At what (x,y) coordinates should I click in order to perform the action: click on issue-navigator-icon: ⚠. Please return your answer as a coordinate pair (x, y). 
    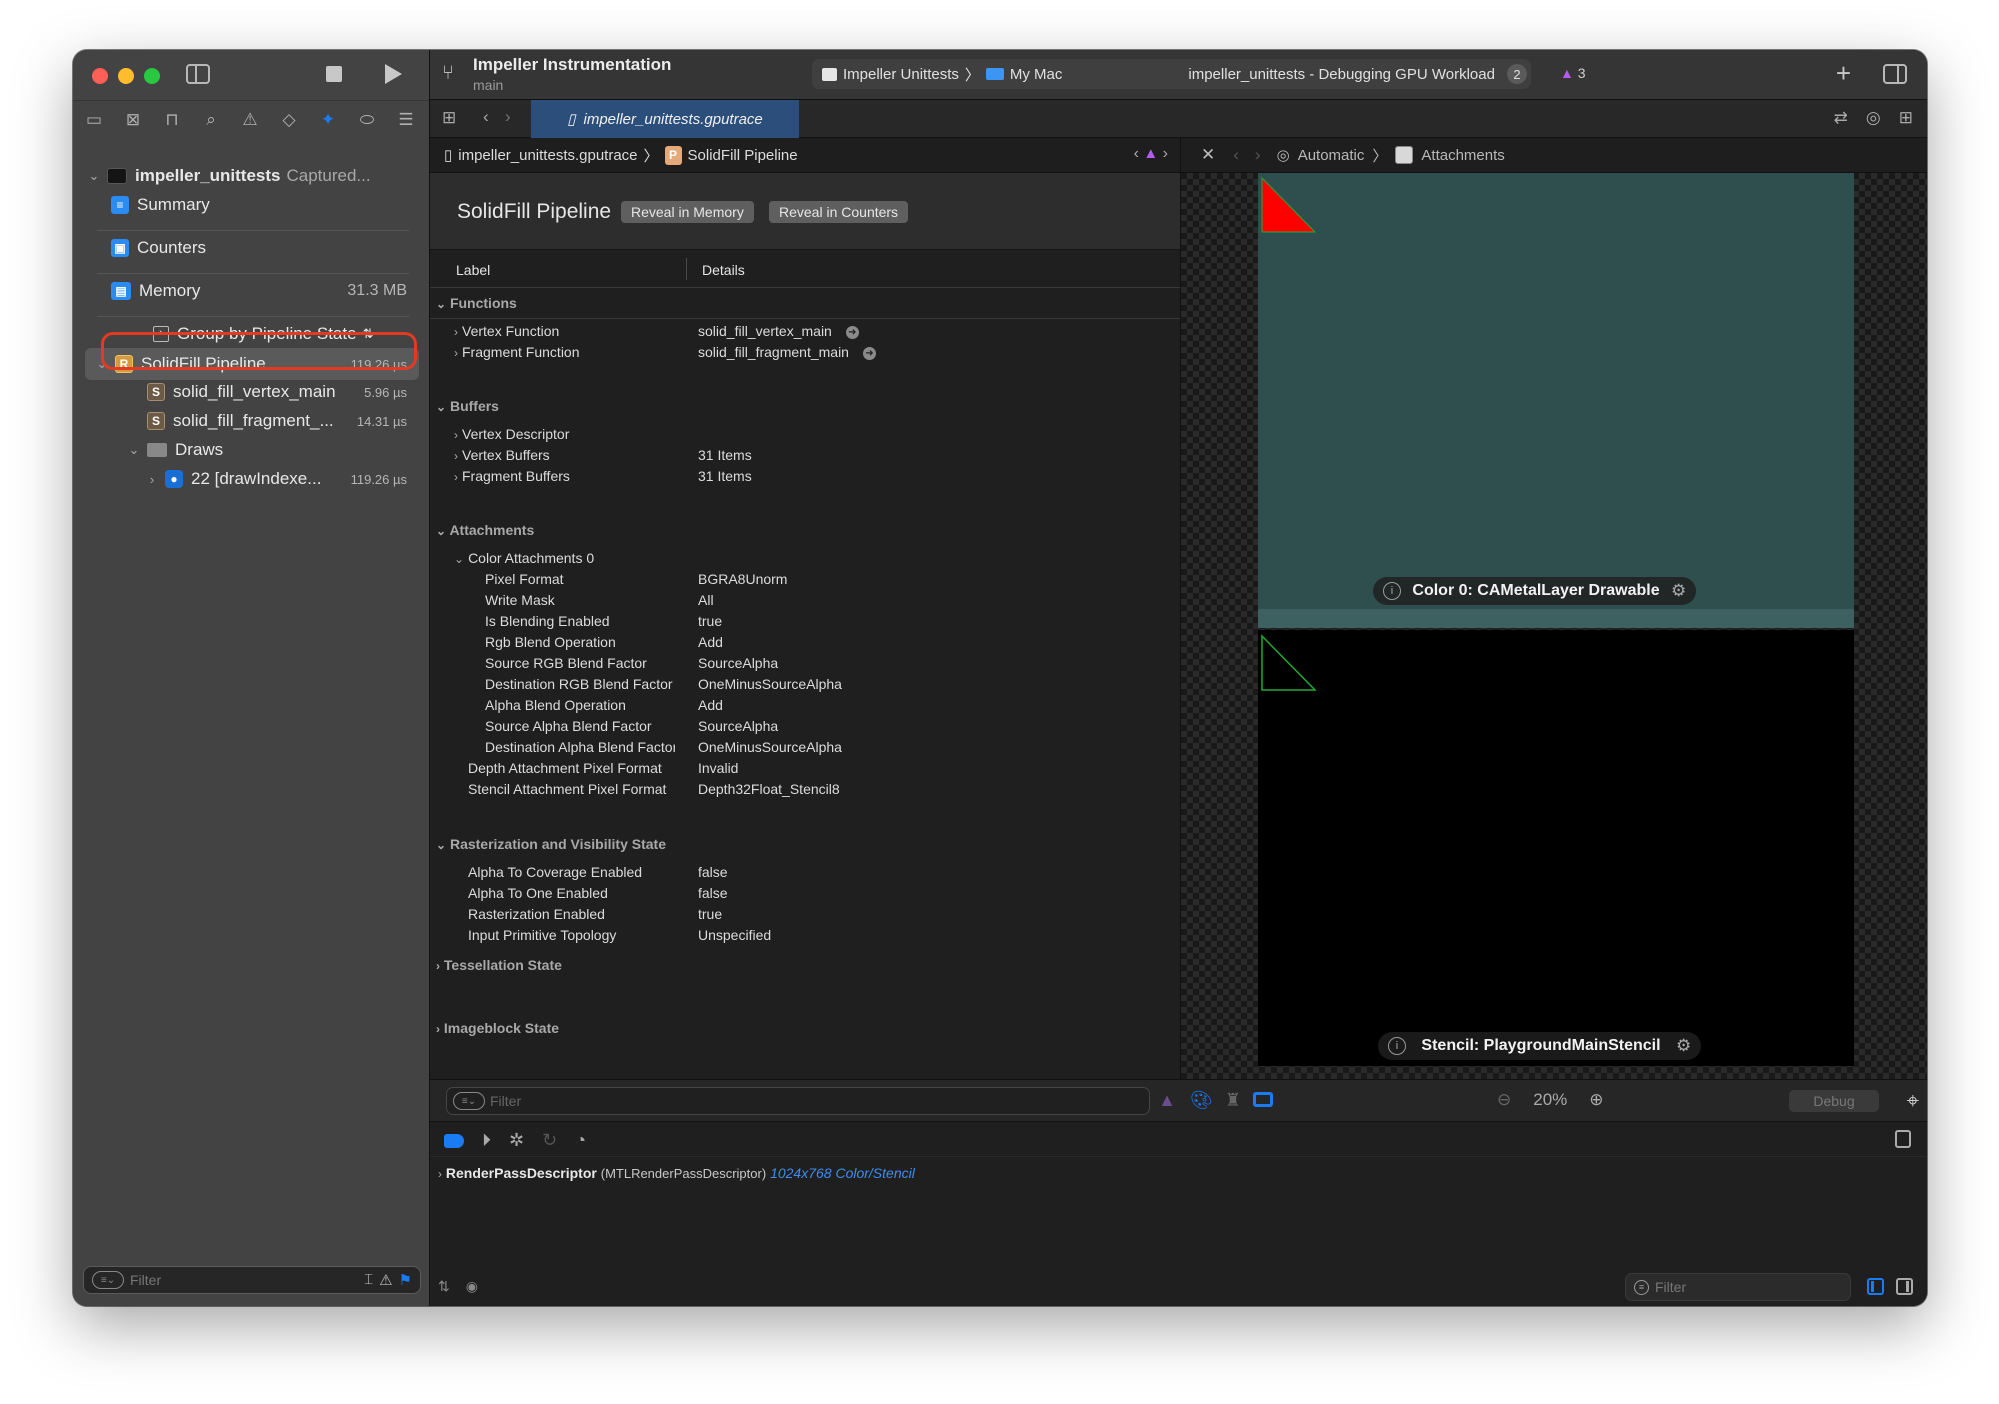
    Looking at the image, I should click on (250, 120).